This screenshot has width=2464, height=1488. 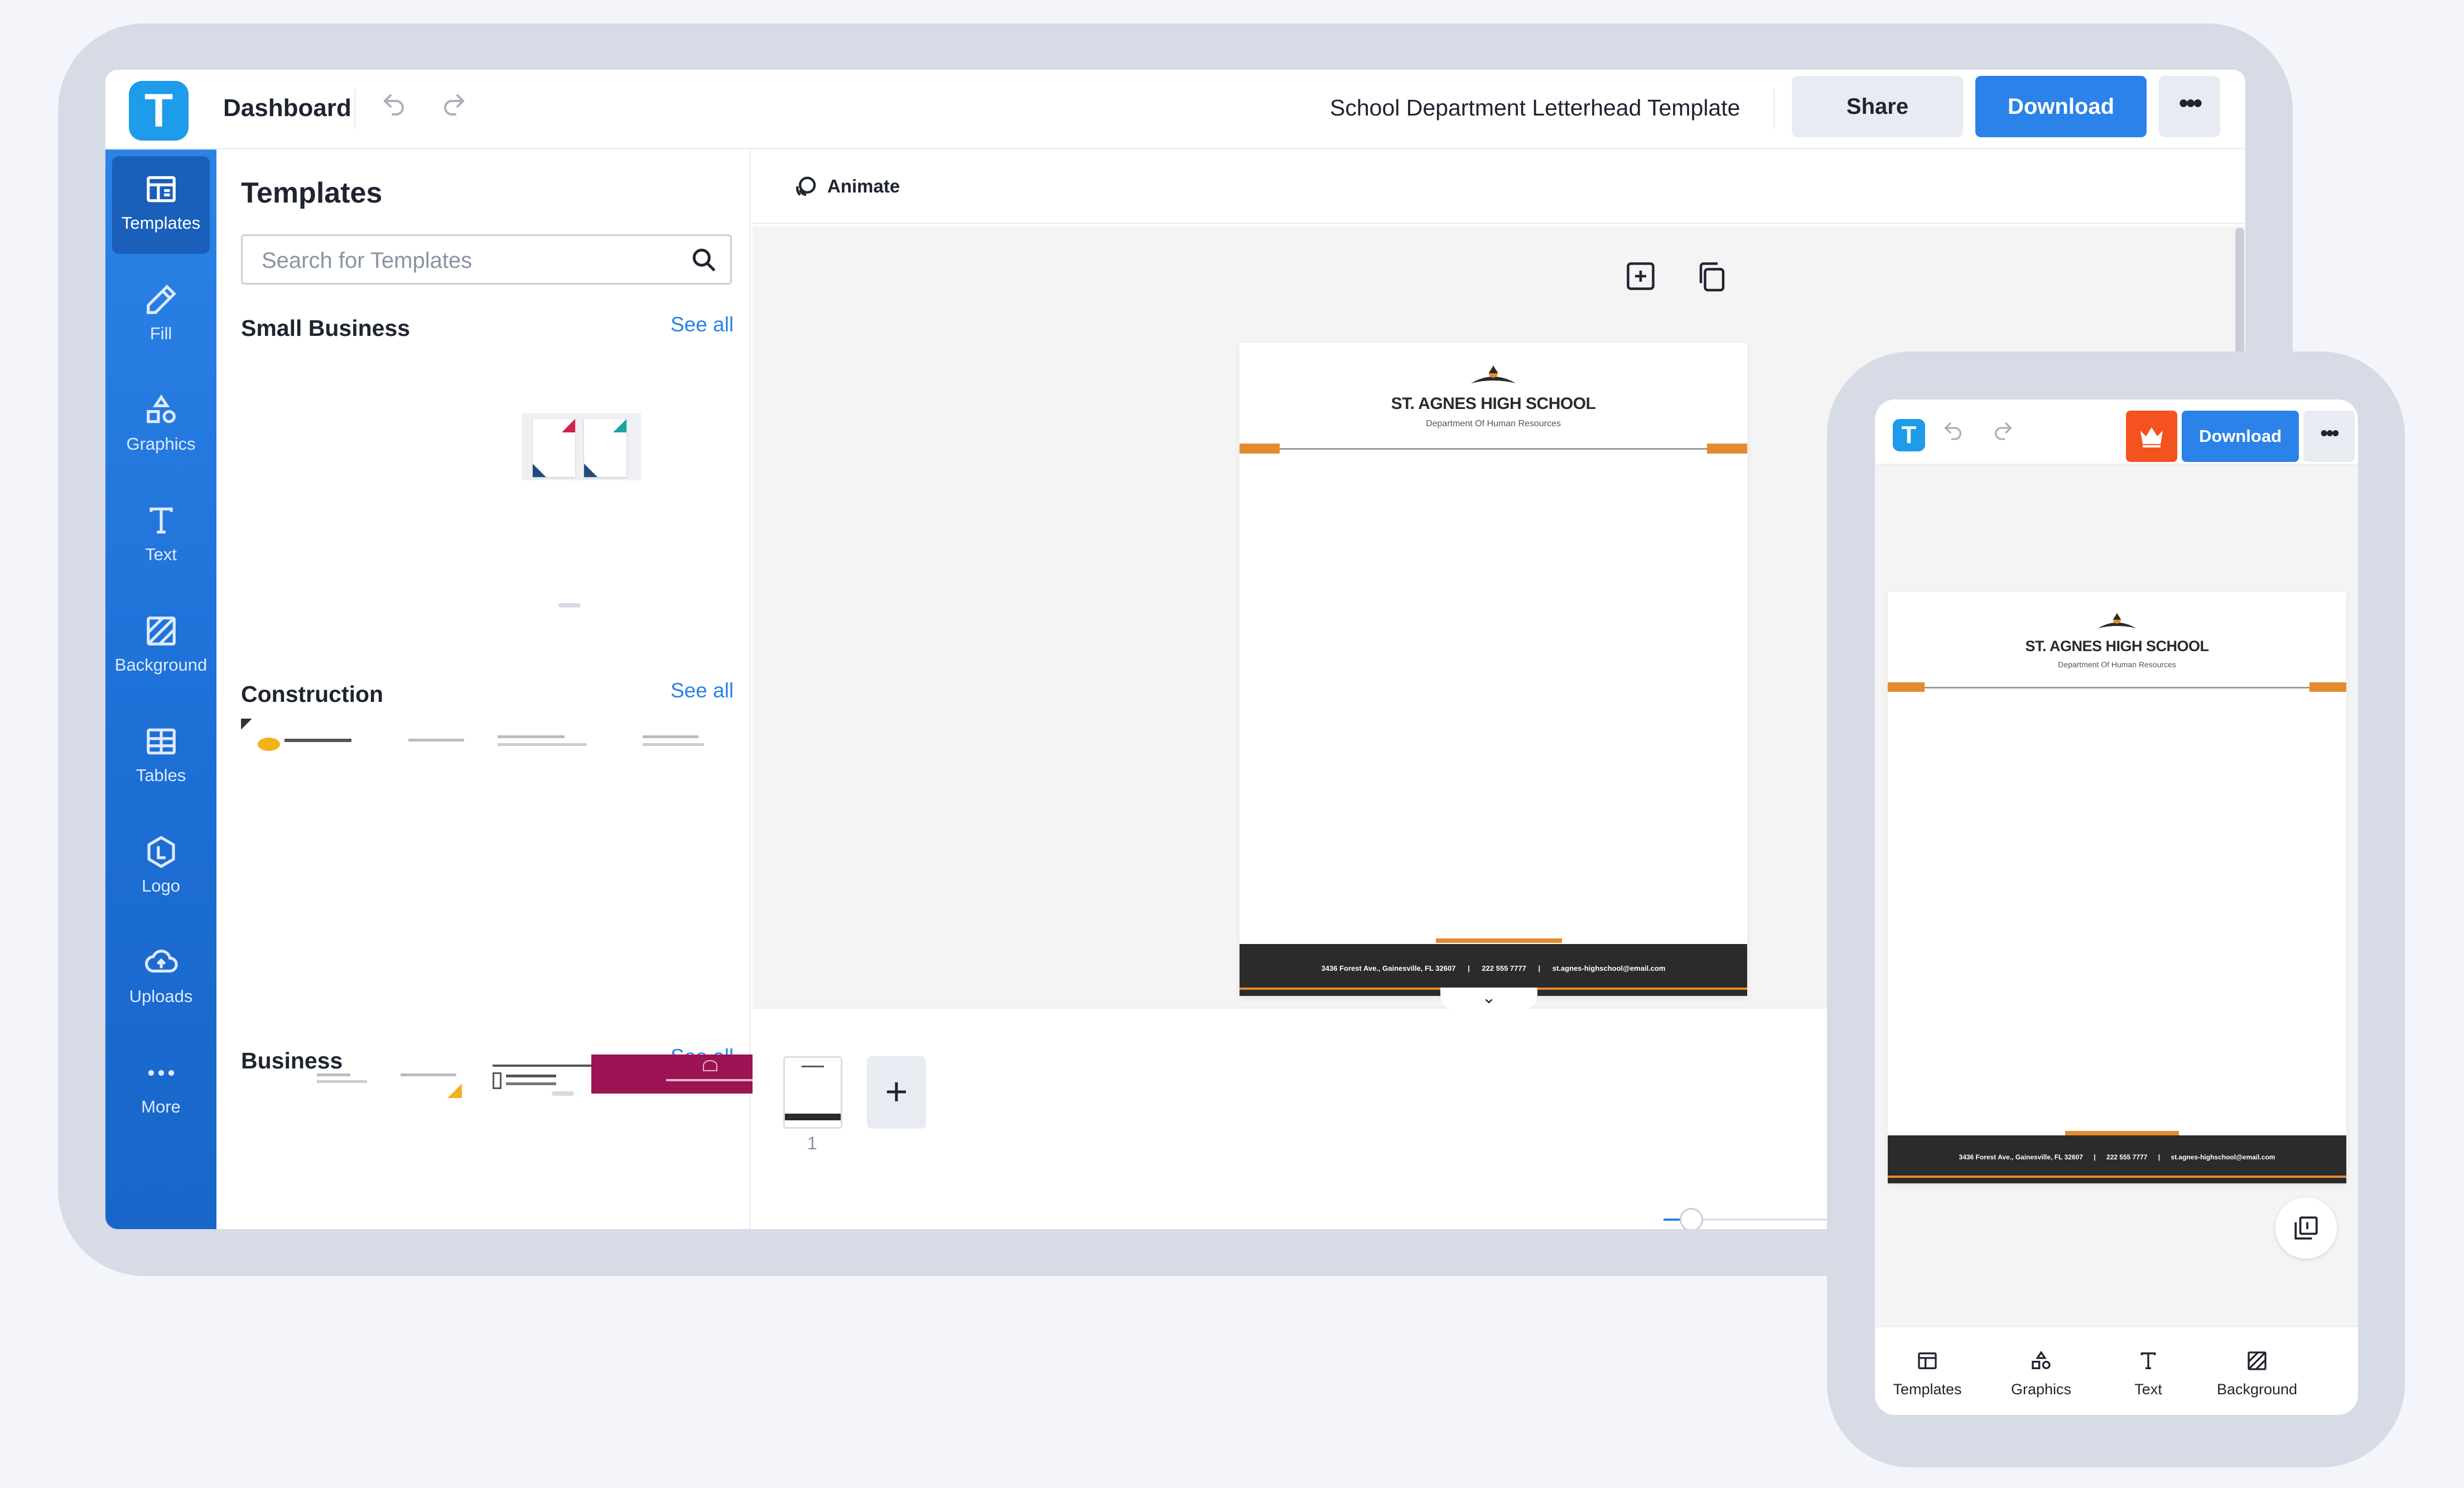 I want to click on table-icon, so click(x=161, y=741).